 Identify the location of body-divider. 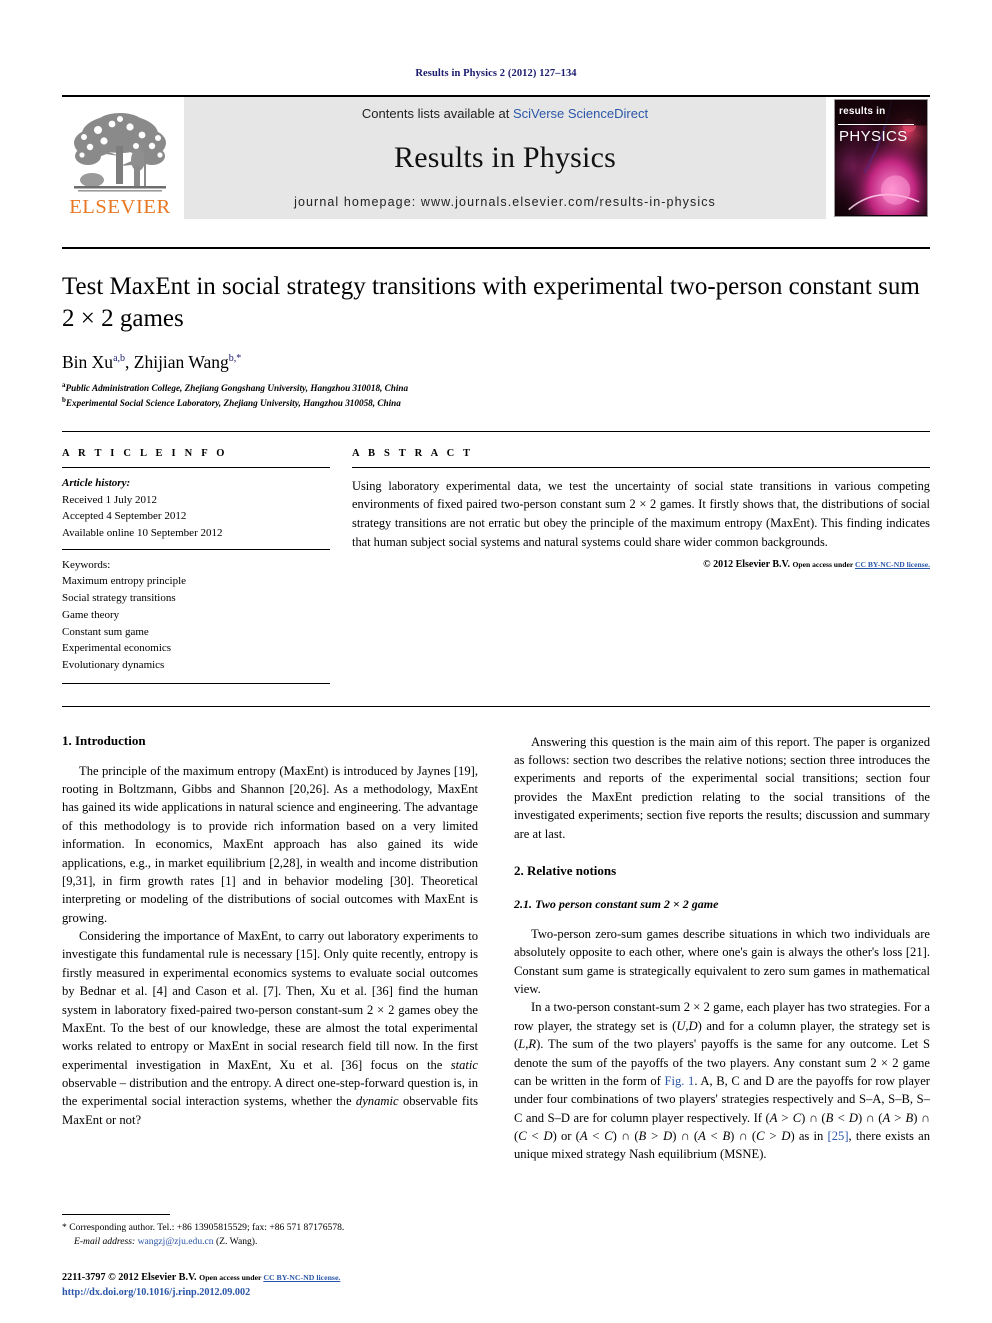
(496, 706).